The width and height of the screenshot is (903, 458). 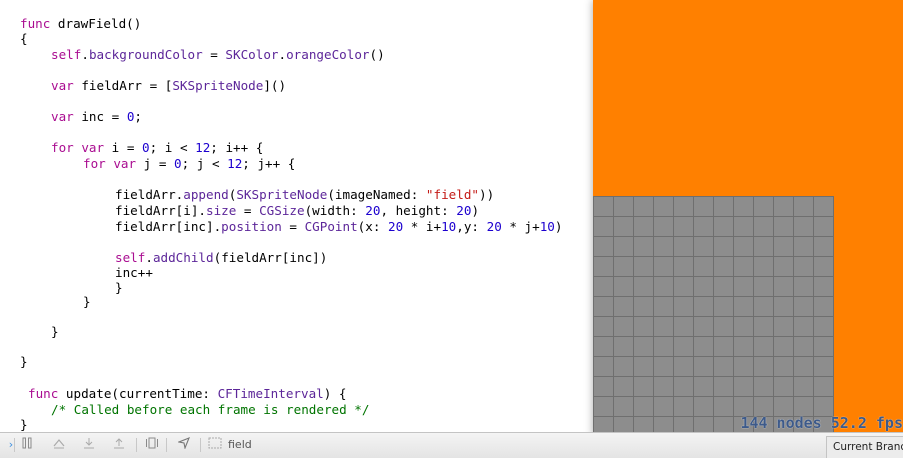 I want to click on code-line-func-drawfield: func drawField(), so click(x=80, y=23).